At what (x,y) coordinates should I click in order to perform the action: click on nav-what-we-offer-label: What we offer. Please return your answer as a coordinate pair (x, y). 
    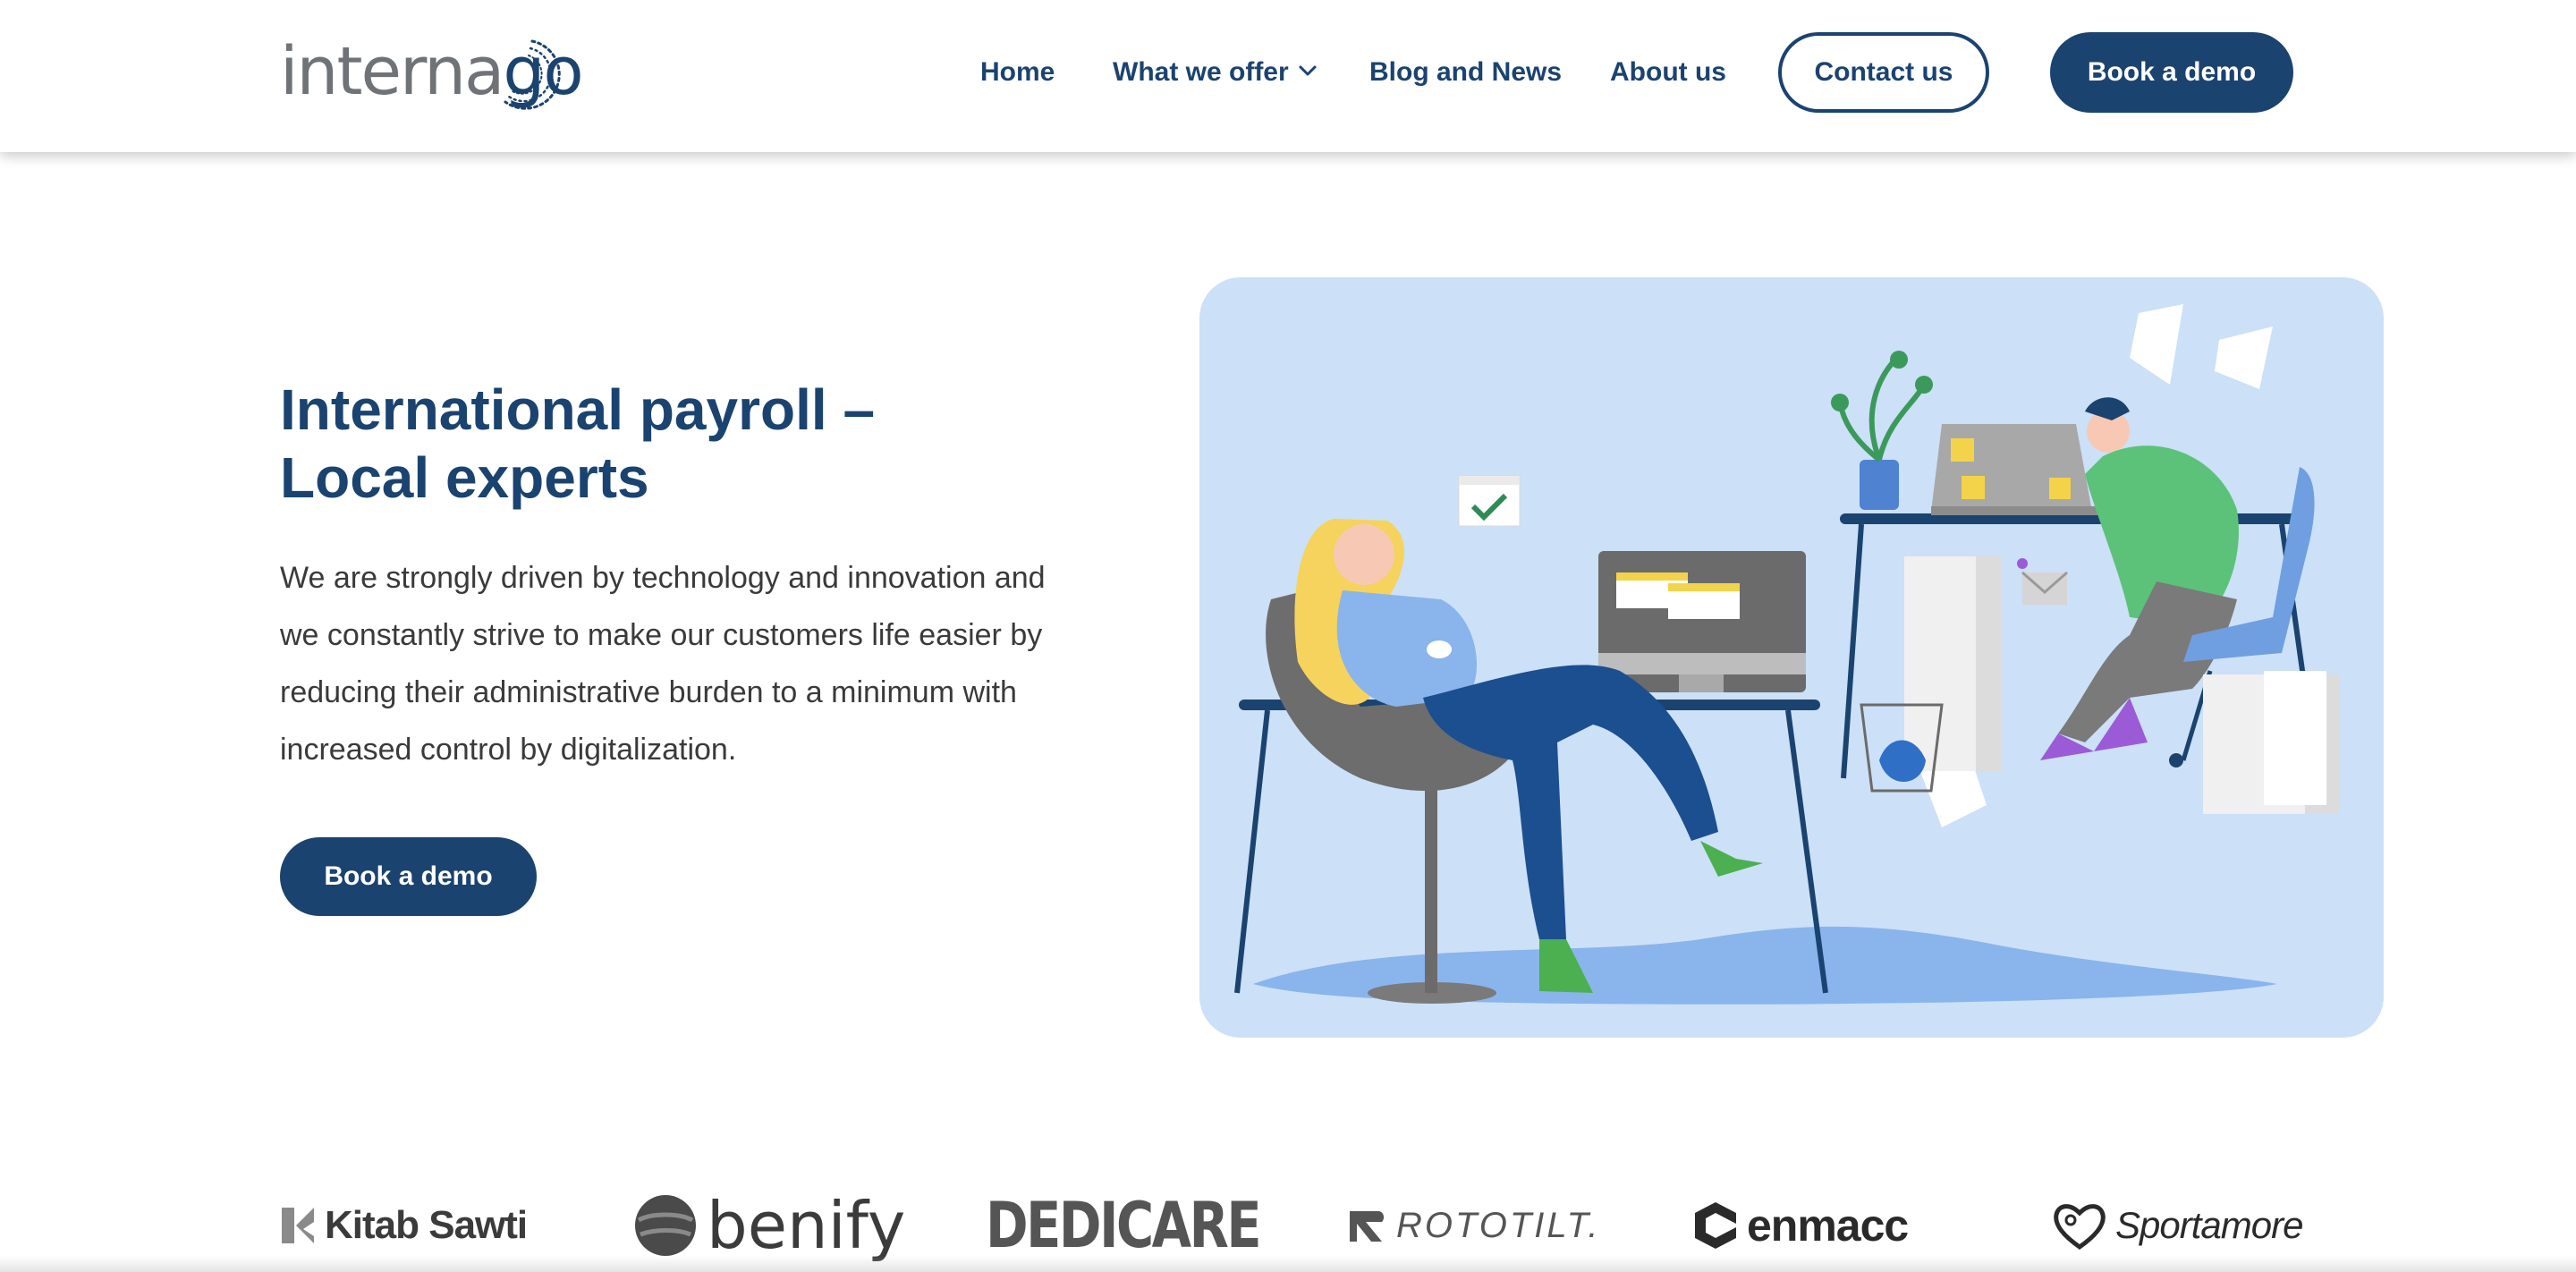
    Looking at the image, I should click on (1201, 72).